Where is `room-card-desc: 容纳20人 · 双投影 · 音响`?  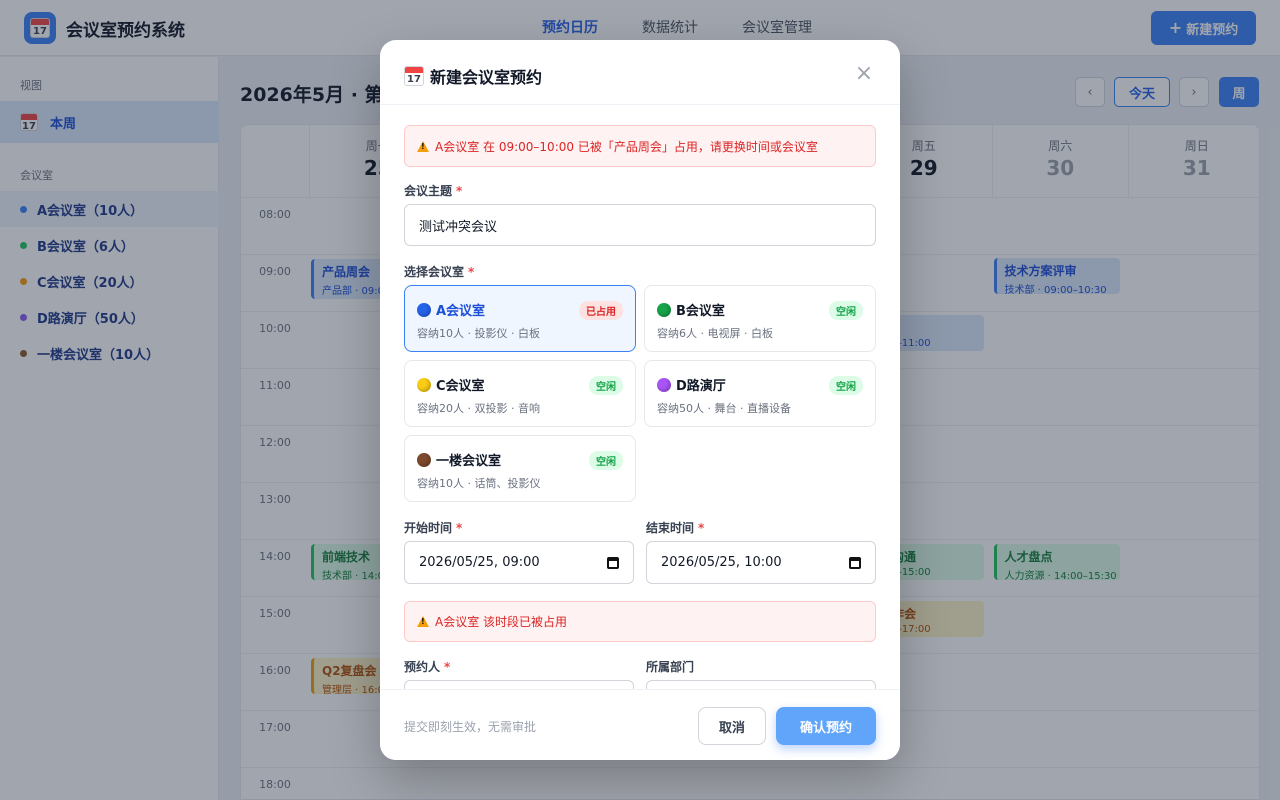 room-card-desc: 容纳20人 · 双投影 · 音响 is located at coordinates (478, 408).